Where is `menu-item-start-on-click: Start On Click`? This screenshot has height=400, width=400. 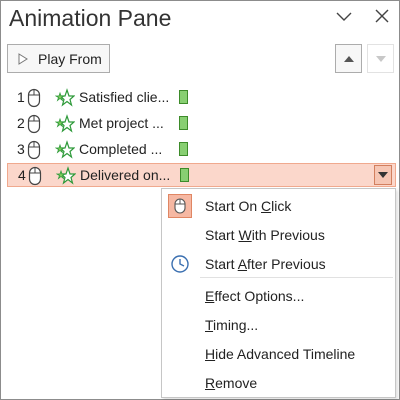 menu-item-start-on-click: Start On Click is located at coordinates (278, 205).